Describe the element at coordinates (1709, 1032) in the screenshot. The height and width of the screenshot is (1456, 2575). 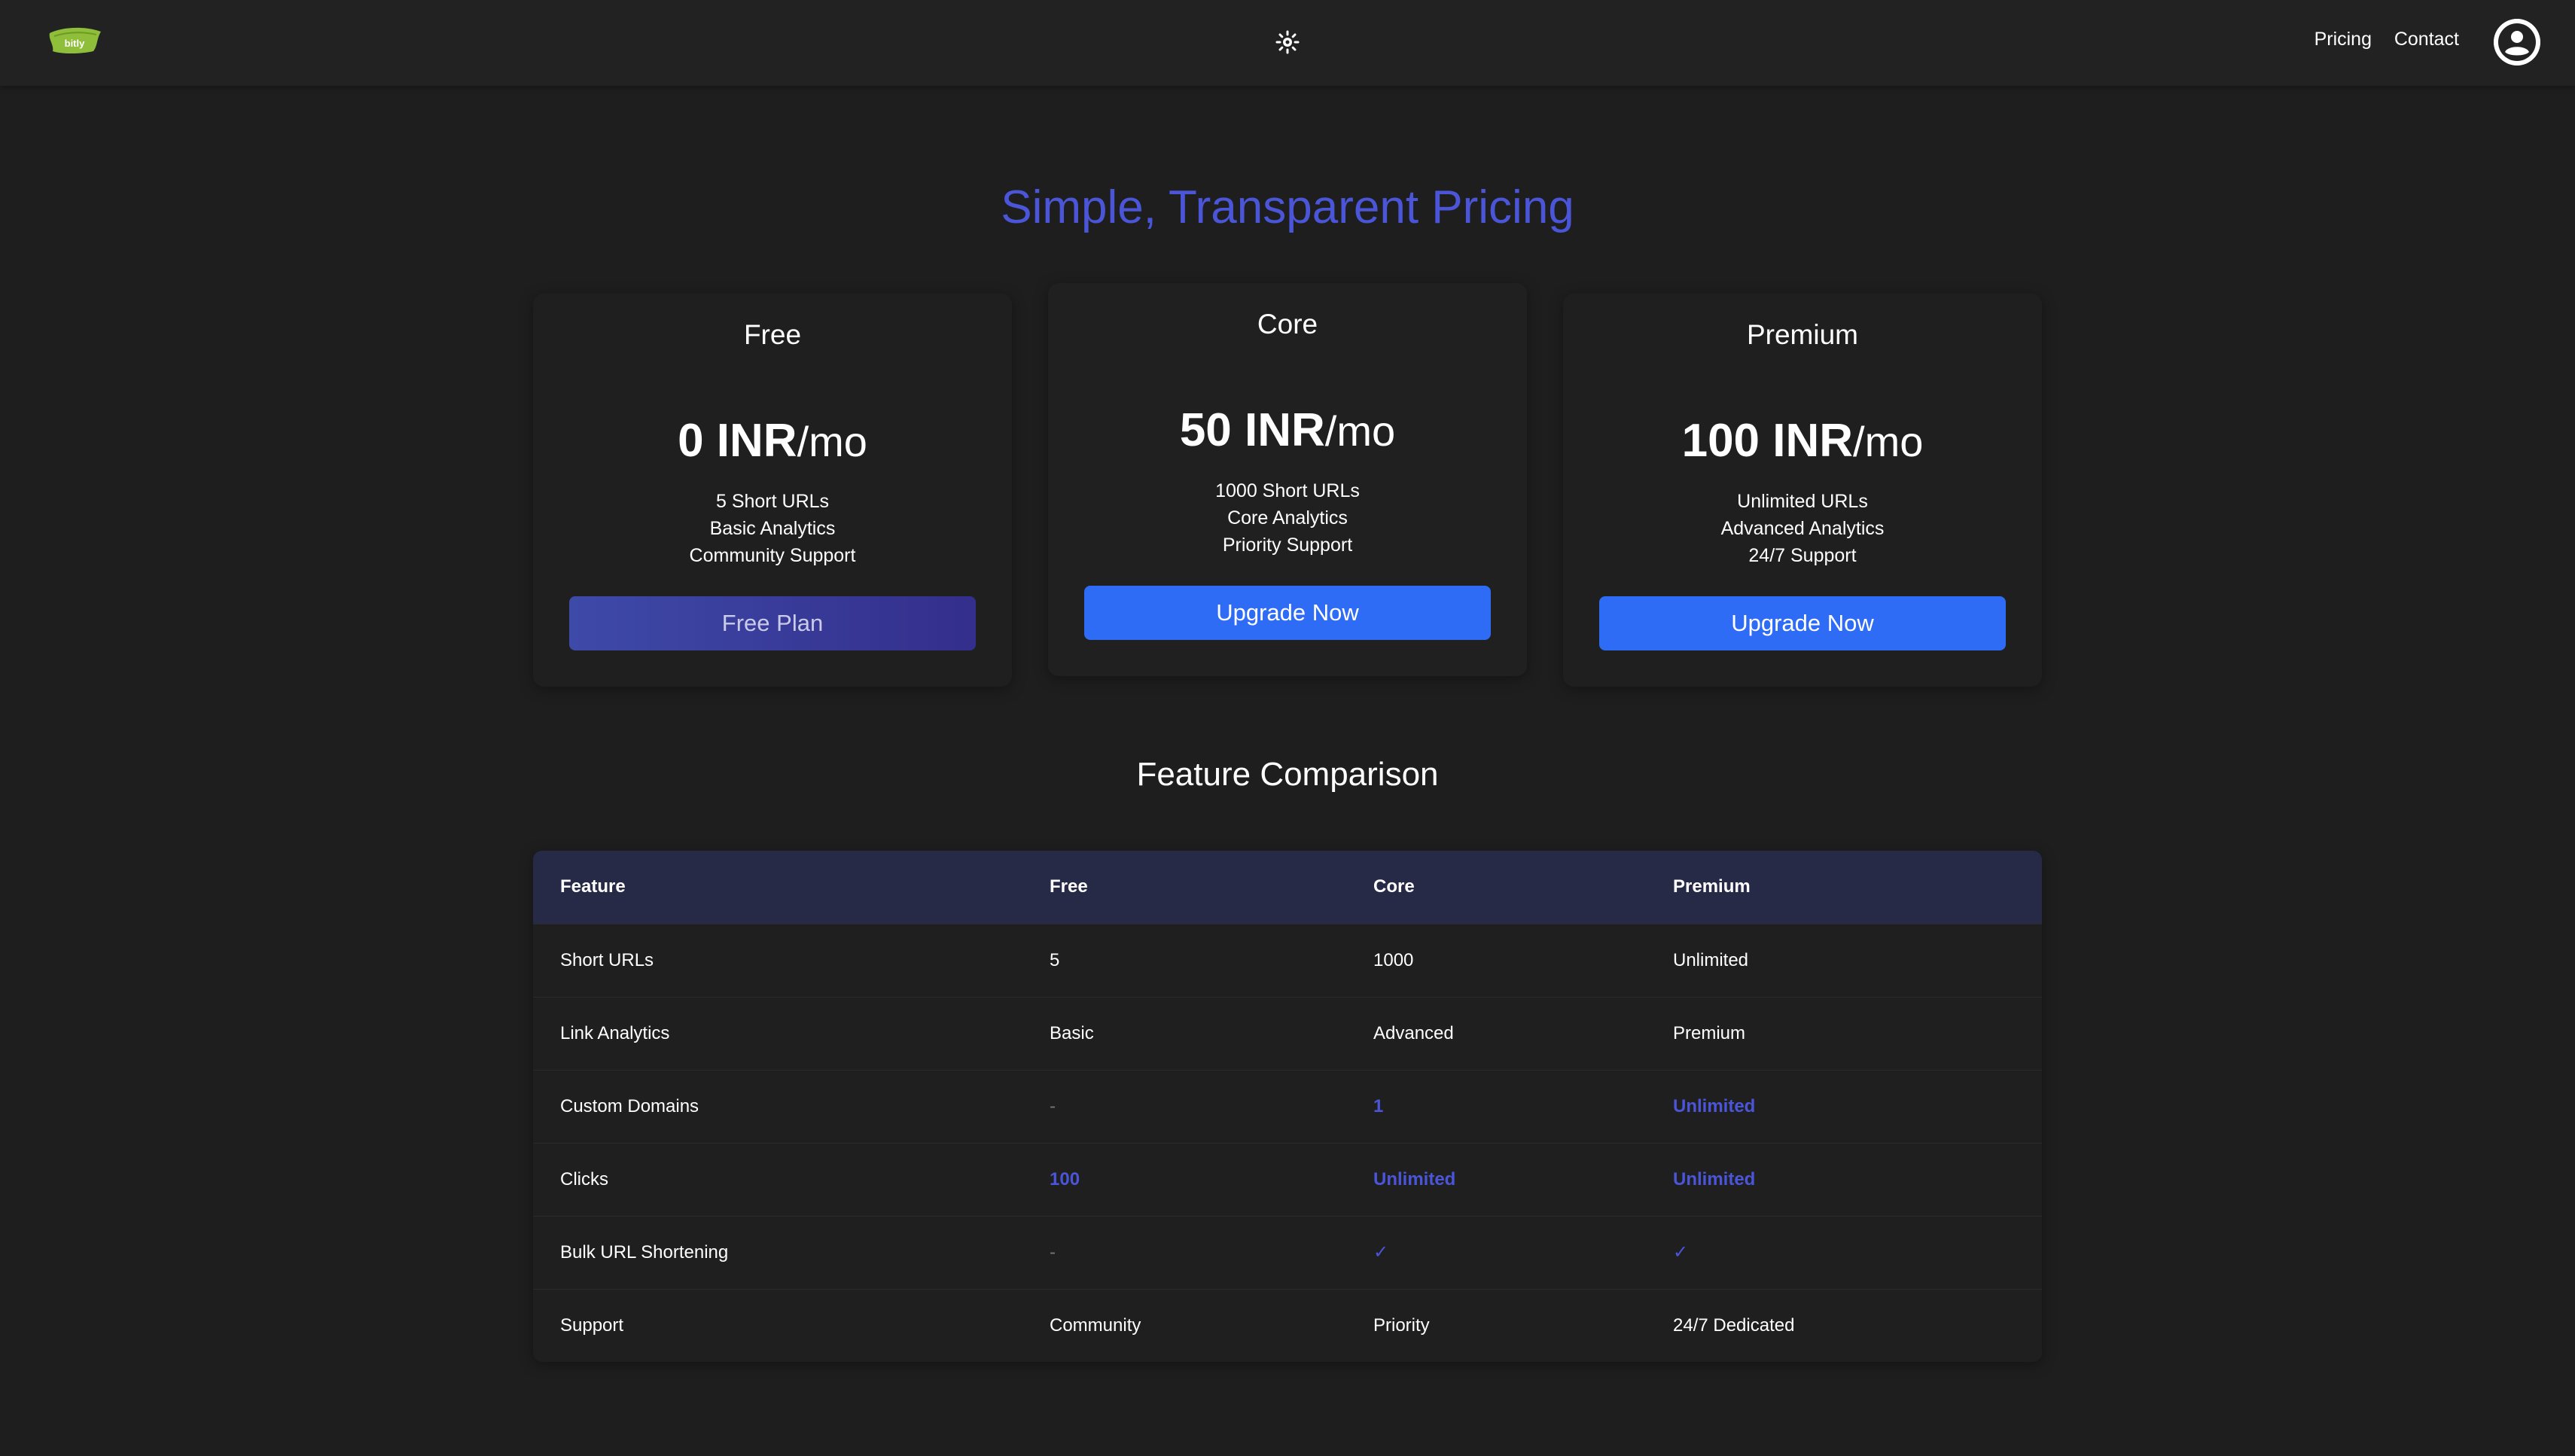
I see `table-cell: Premium` at that location.